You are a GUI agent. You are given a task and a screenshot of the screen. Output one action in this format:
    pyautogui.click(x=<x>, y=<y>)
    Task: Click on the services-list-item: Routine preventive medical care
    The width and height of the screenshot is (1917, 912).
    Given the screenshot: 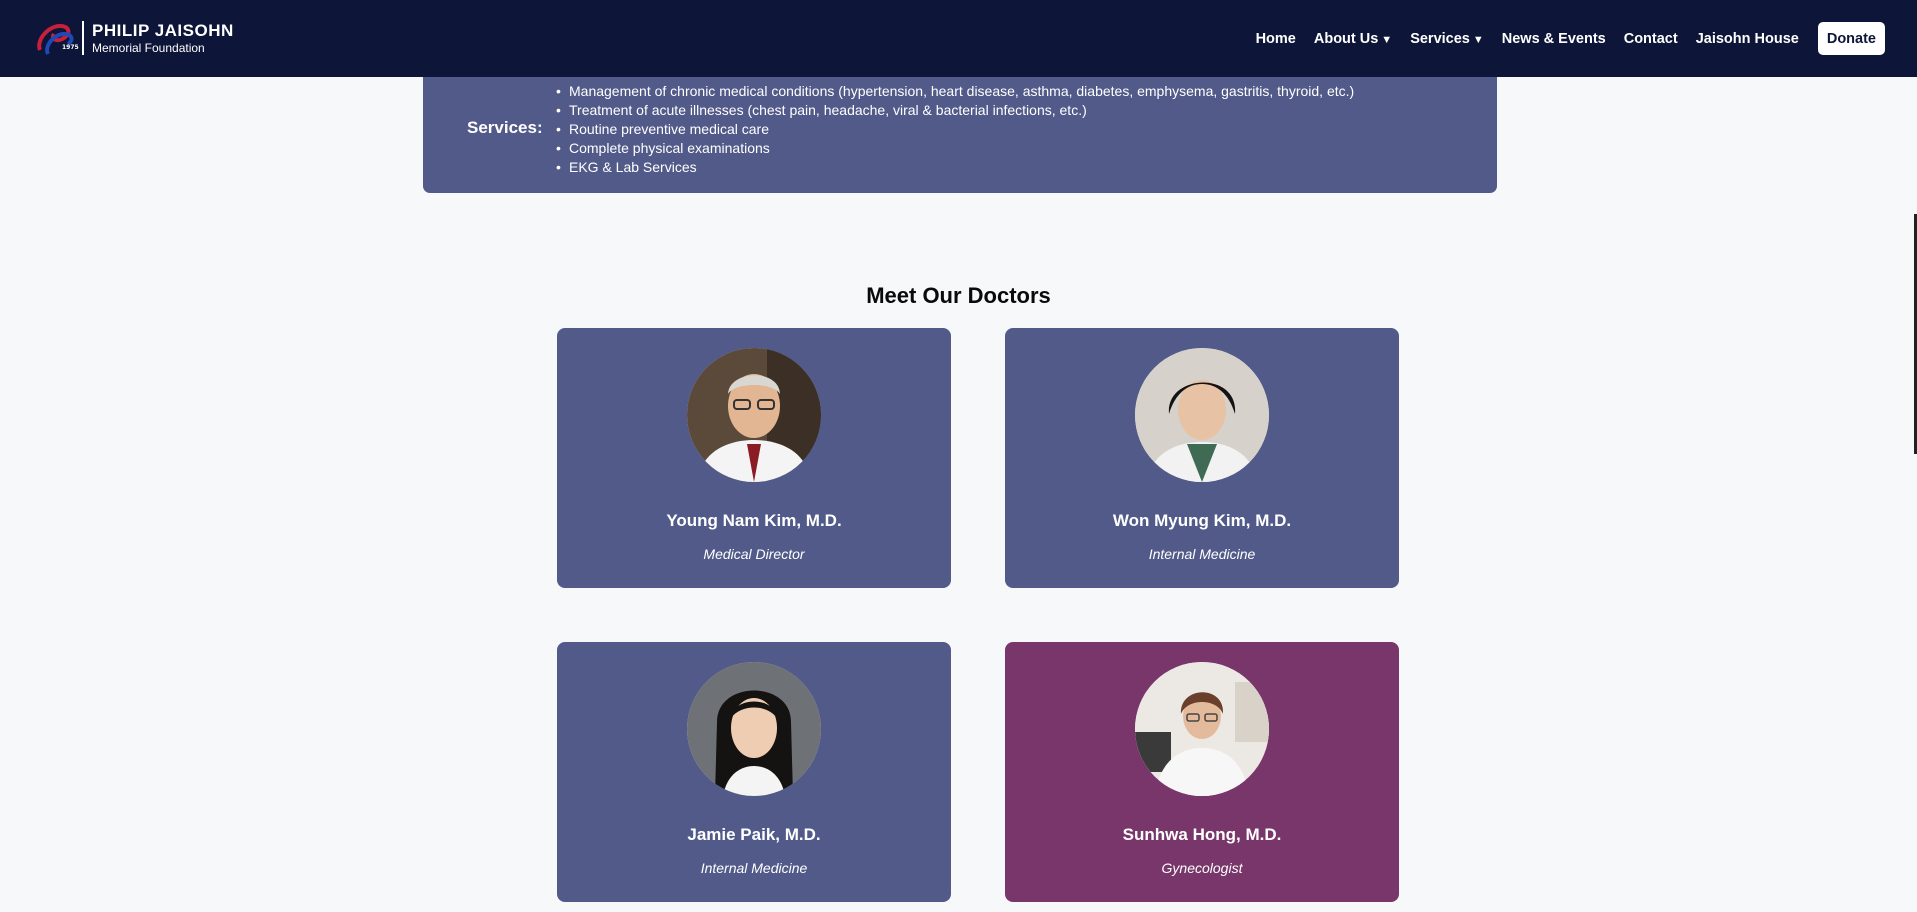 What is the action you would take?
    pyautogui.click(x=954, y=129)
    